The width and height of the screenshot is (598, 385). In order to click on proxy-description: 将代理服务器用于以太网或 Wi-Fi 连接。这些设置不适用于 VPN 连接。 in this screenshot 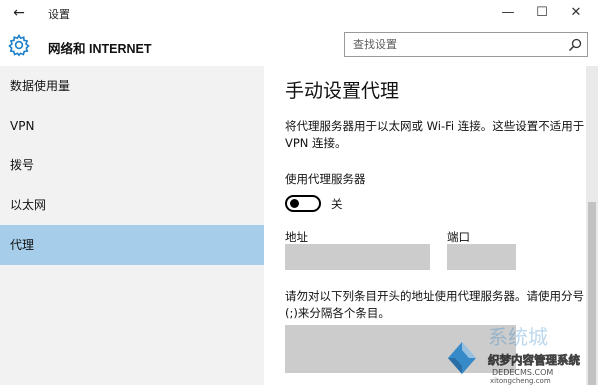, I will do `click(435, 134)`.